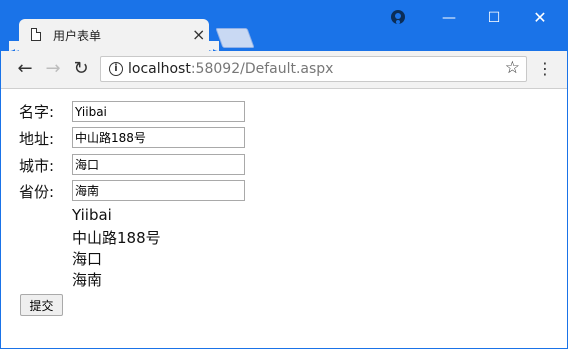 The image size is (568, 349). I want to click on address-label: 地址:, so click(37, 139).